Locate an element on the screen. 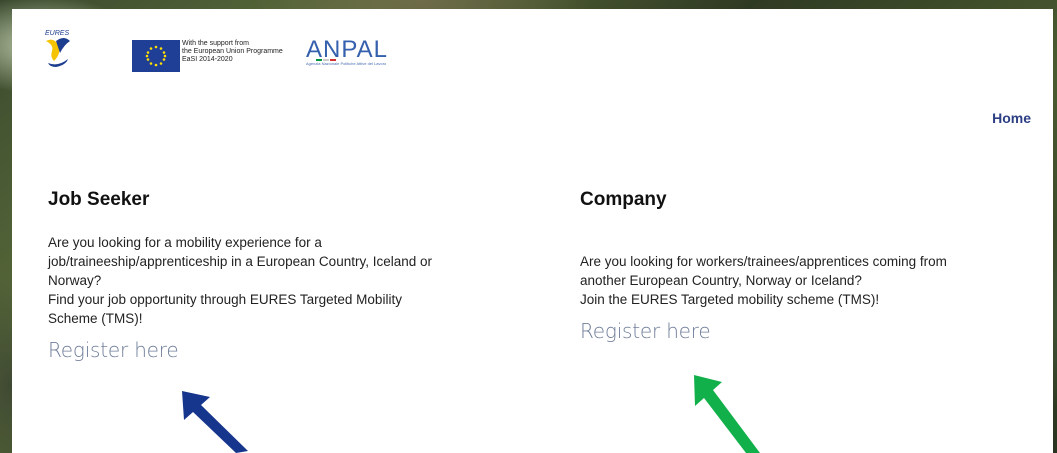 The height and width of the screenshot is (453, 1057). eu-flag-icon is located at coordinates (156, 56).